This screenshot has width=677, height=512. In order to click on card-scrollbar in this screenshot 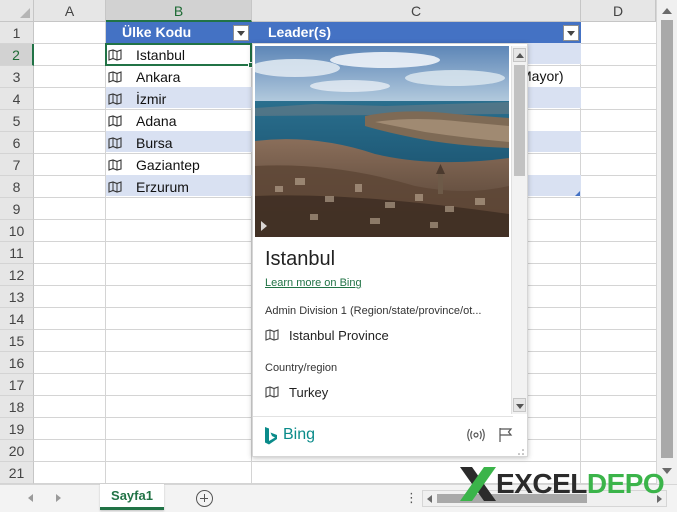, I will do `click(519, 230)`.